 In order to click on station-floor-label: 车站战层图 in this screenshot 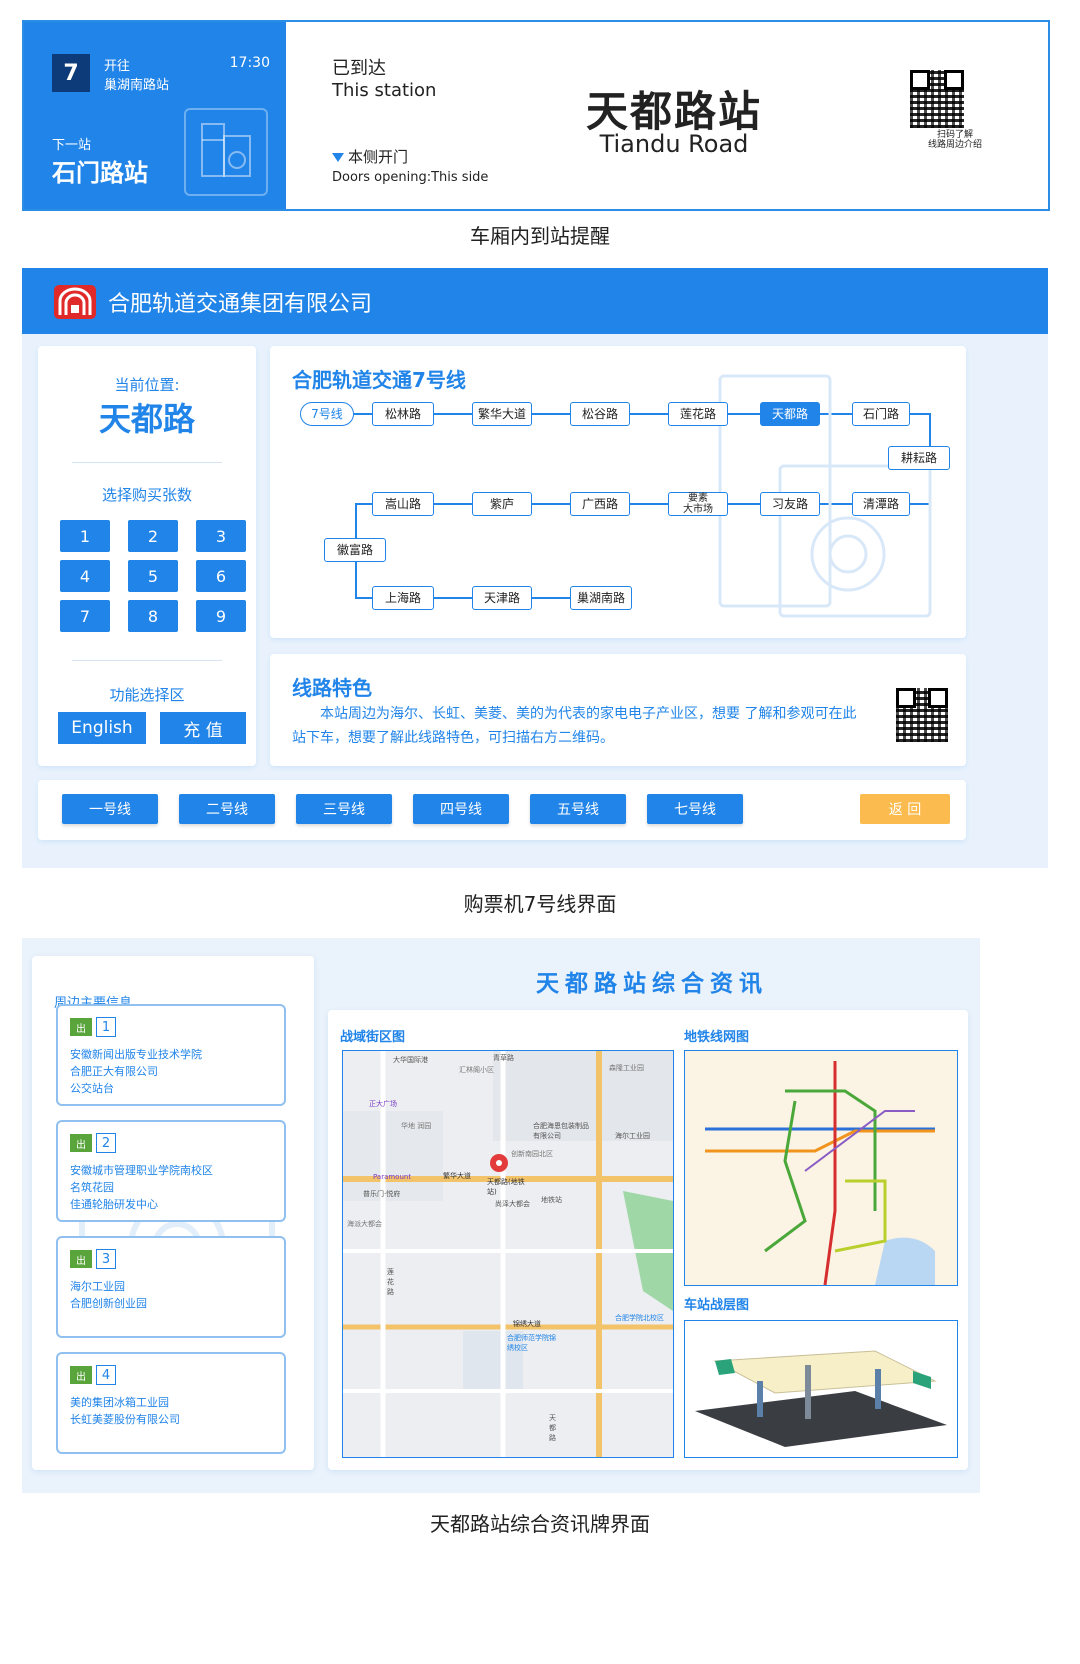, I will do `click(717, 1305)`.